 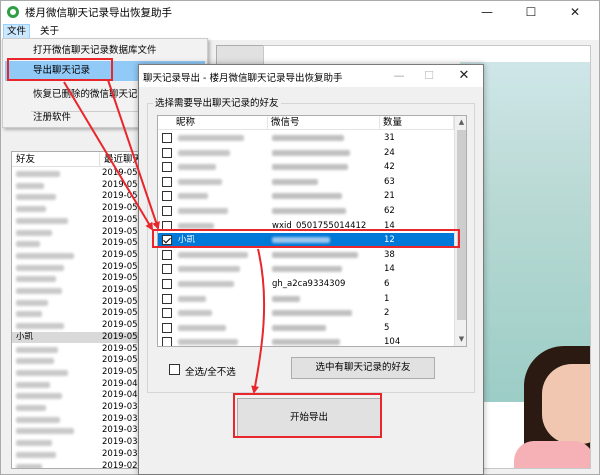 I want to click on arrow-row-to-button-icon, so click(x=258, y=321).